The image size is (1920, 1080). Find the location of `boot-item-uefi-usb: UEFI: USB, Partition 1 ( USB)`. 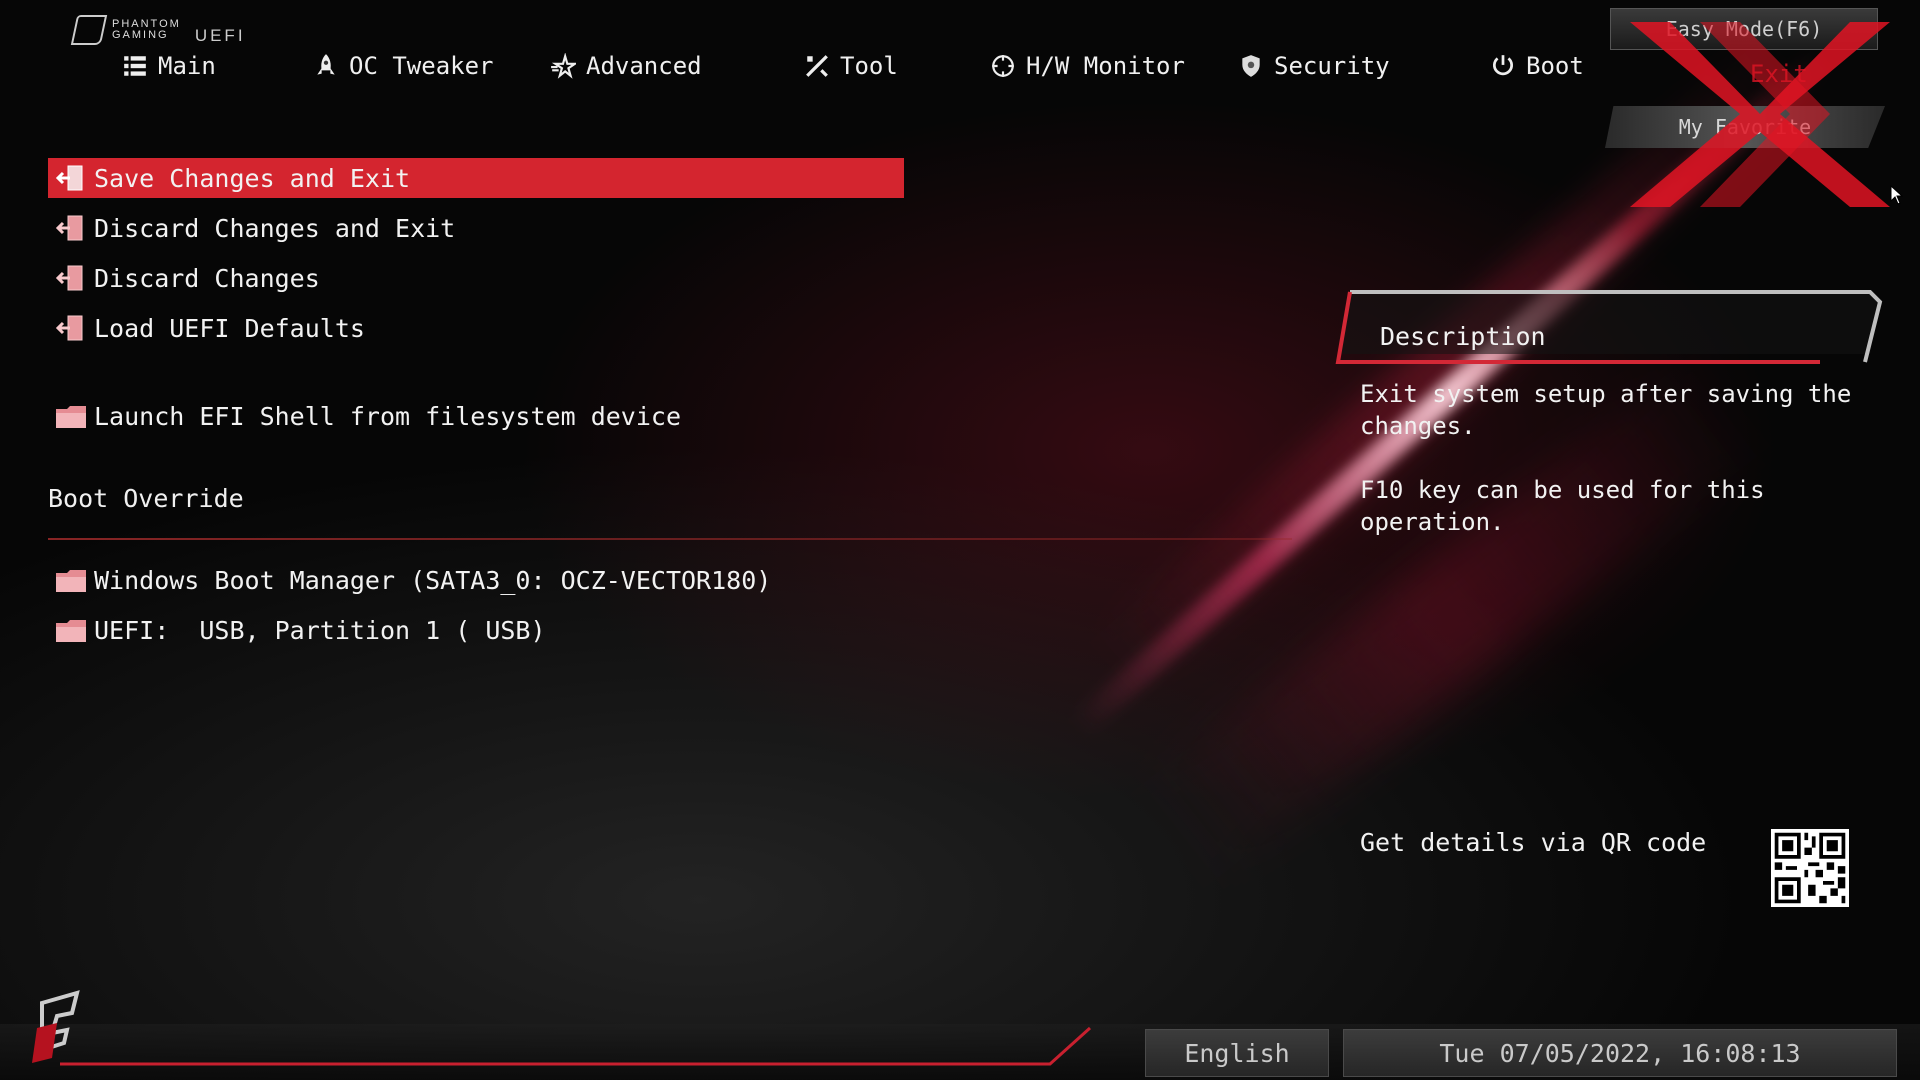

boot-item-uefi-usb: UEFI: USB, Partition 1 ( USB) is located at coordinates (476, 630).